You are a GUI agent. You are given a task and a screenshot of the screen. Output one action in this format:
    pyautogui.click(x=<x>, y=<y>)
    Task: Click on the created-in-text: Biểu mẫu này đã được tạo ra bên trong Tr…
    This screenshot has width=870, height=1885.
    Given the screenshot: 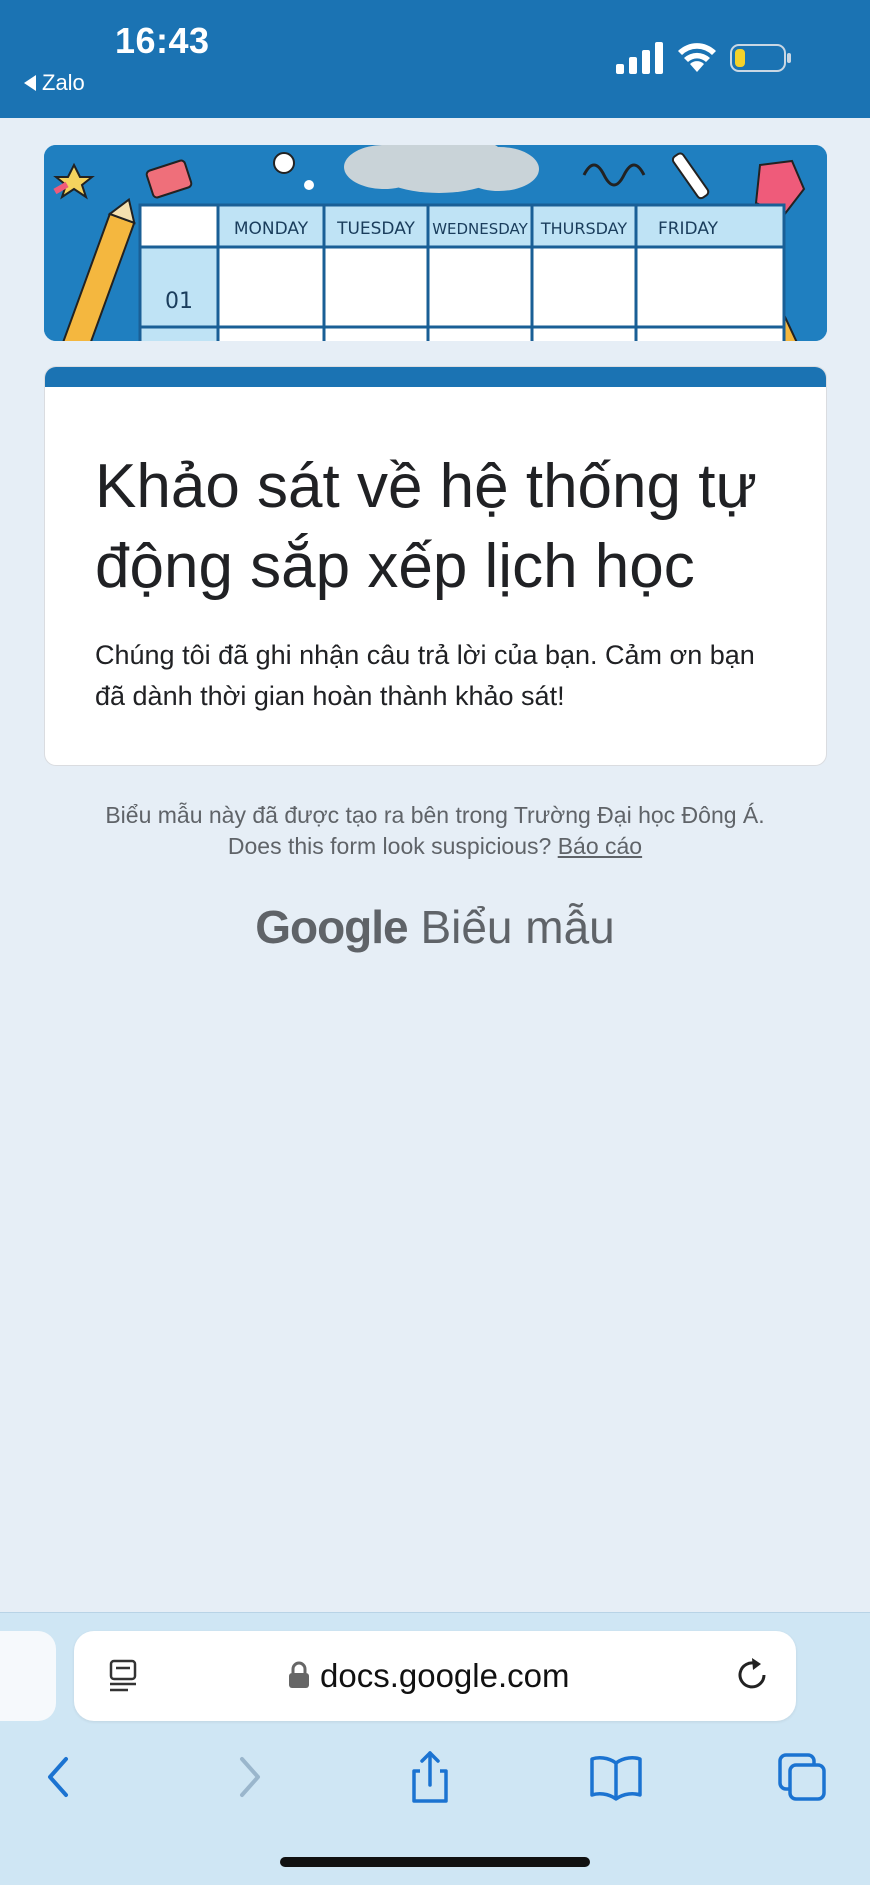 What is the action you would take?
    pyautogui.click(x=435, y=815)
    